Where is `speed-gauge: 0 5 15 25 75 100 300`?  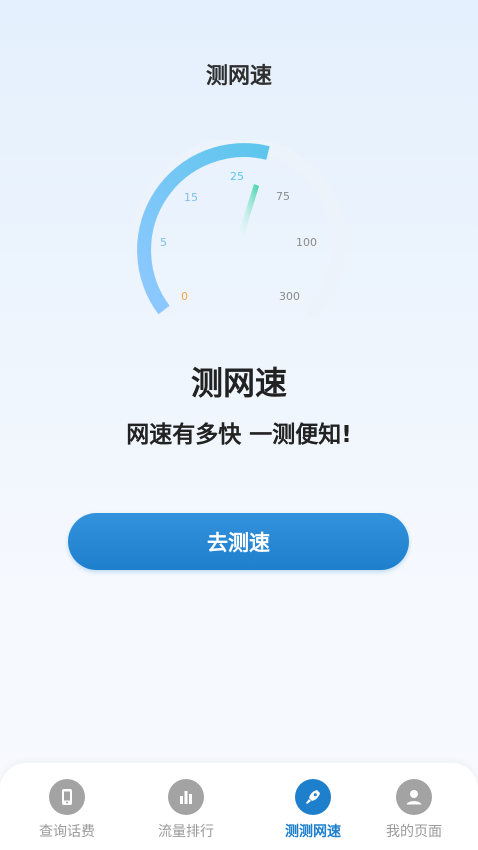 speed-gauge: 0 5 15 25 75 100 300 is located at coordinates (239, 235).